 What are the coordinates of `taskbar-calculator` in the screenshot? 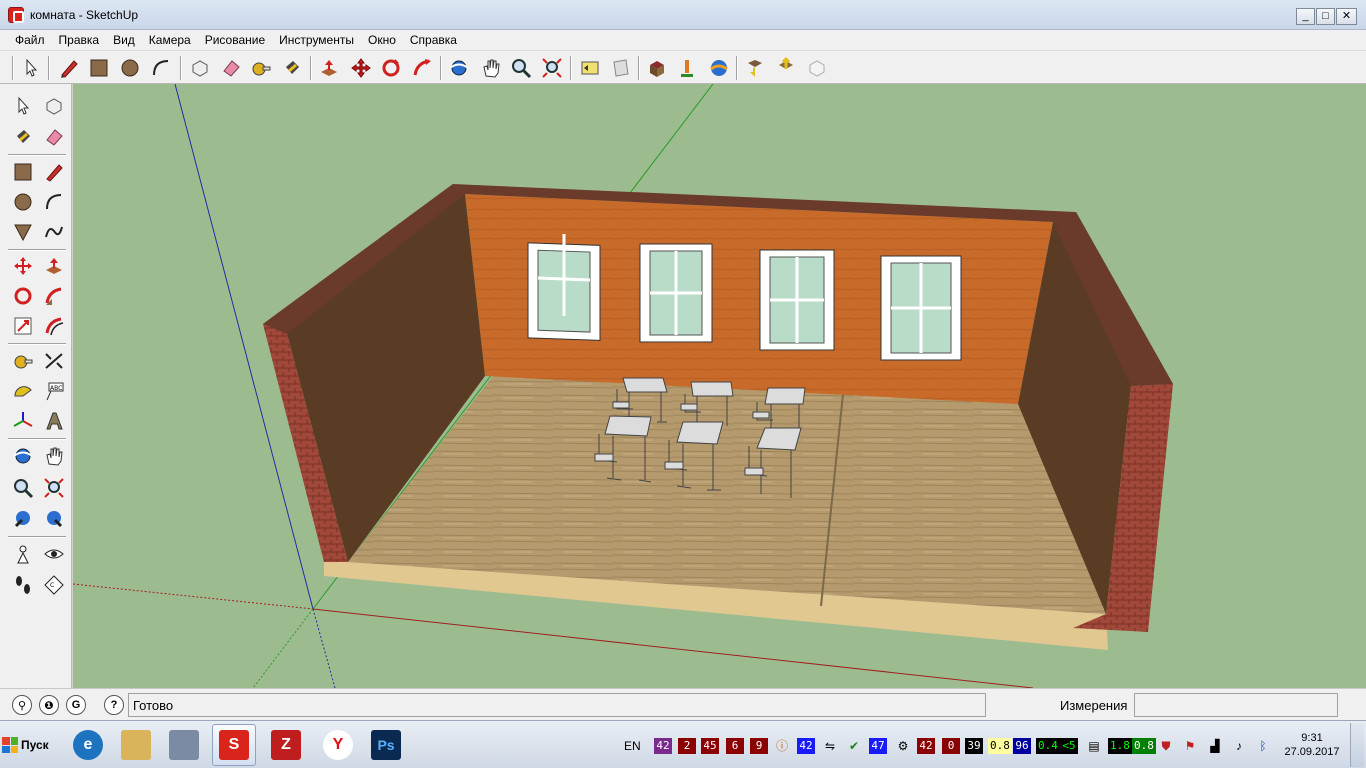 It's located at (184, 745).